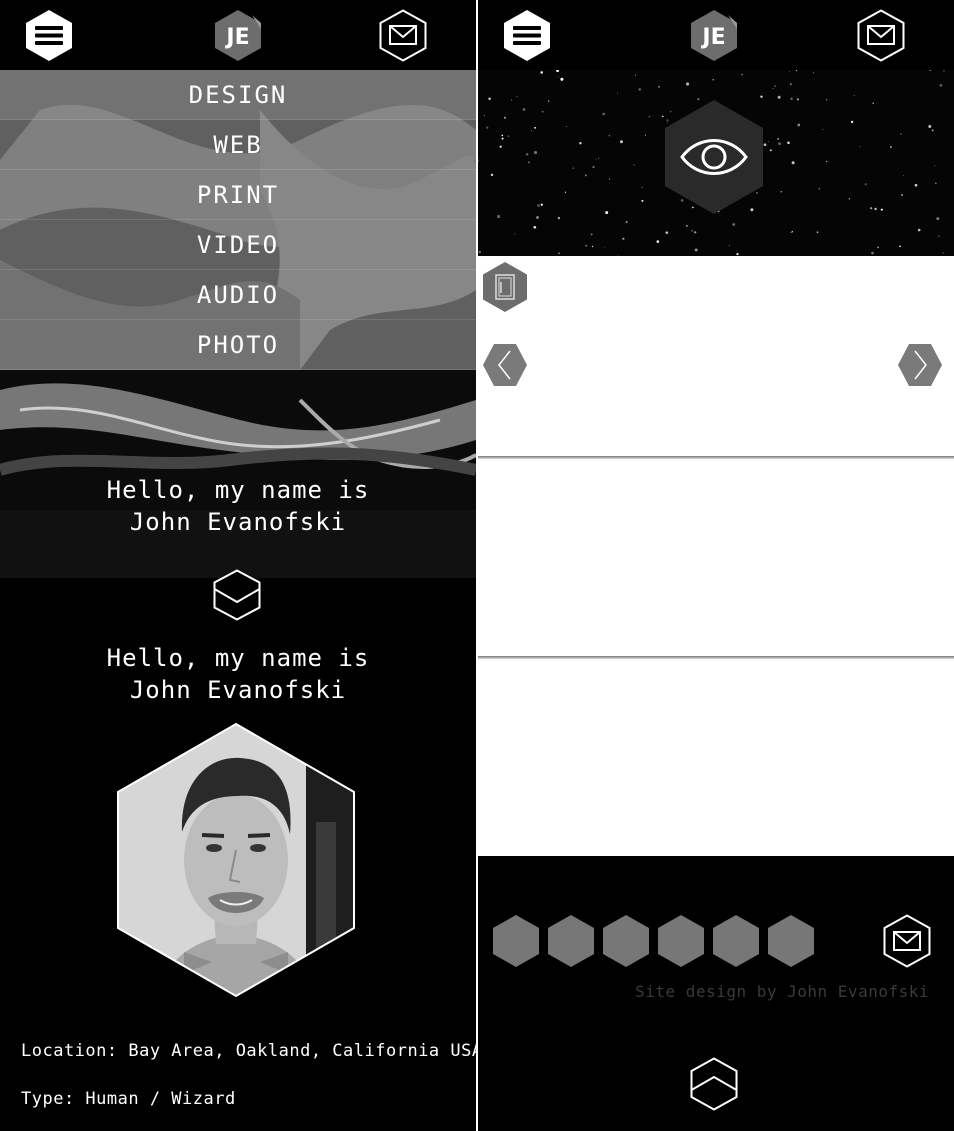 This screenshot has height=1131, width=954. I want to click on chevron-down-icon, so click(237, 595).